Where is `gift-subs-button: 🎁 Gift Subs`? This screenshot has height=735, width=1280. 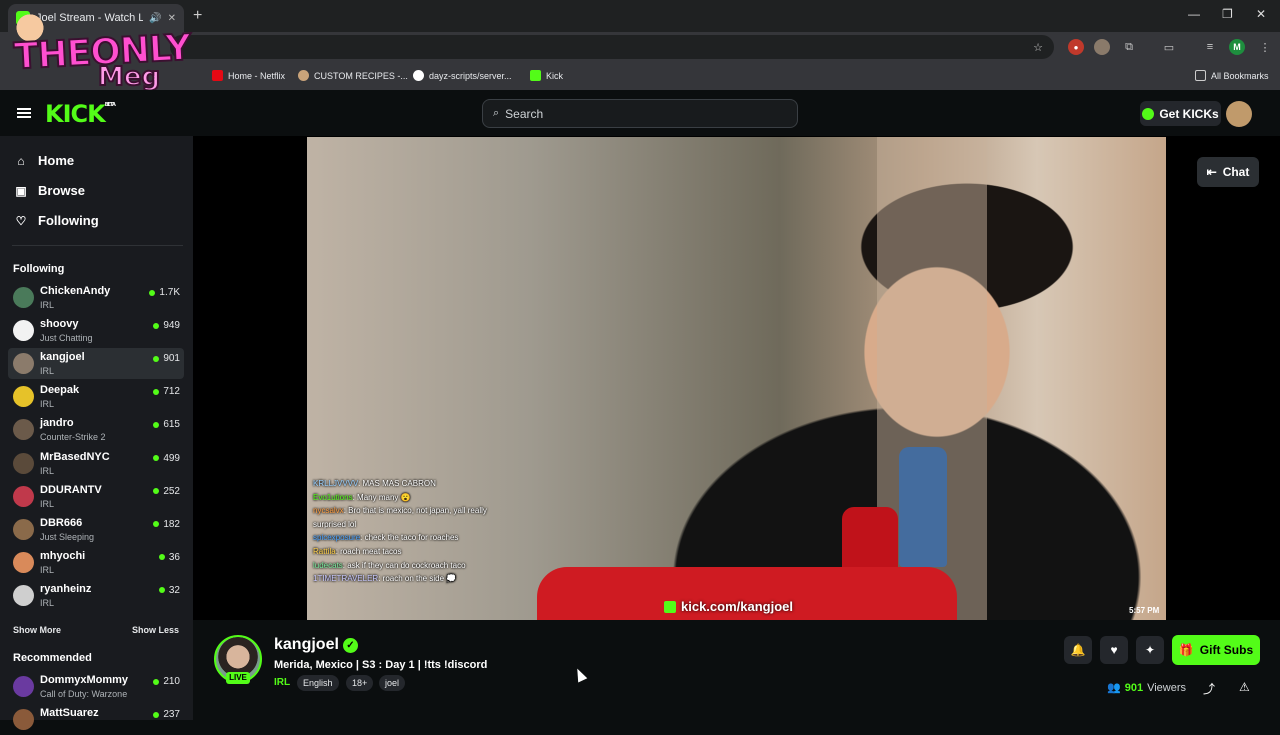 gift-subs-button: 🎁 Gift Subs is located at coordinates (1216, 650).